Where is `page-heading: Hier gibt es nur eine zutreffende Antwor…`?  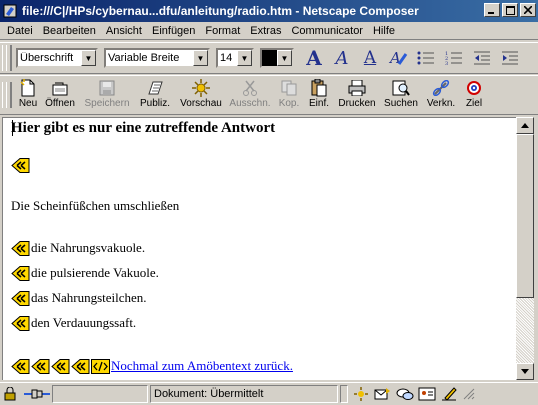
page-heading: Hier gibt es nur eine zutreffende Antwor… is located at coordinates (143, 128).